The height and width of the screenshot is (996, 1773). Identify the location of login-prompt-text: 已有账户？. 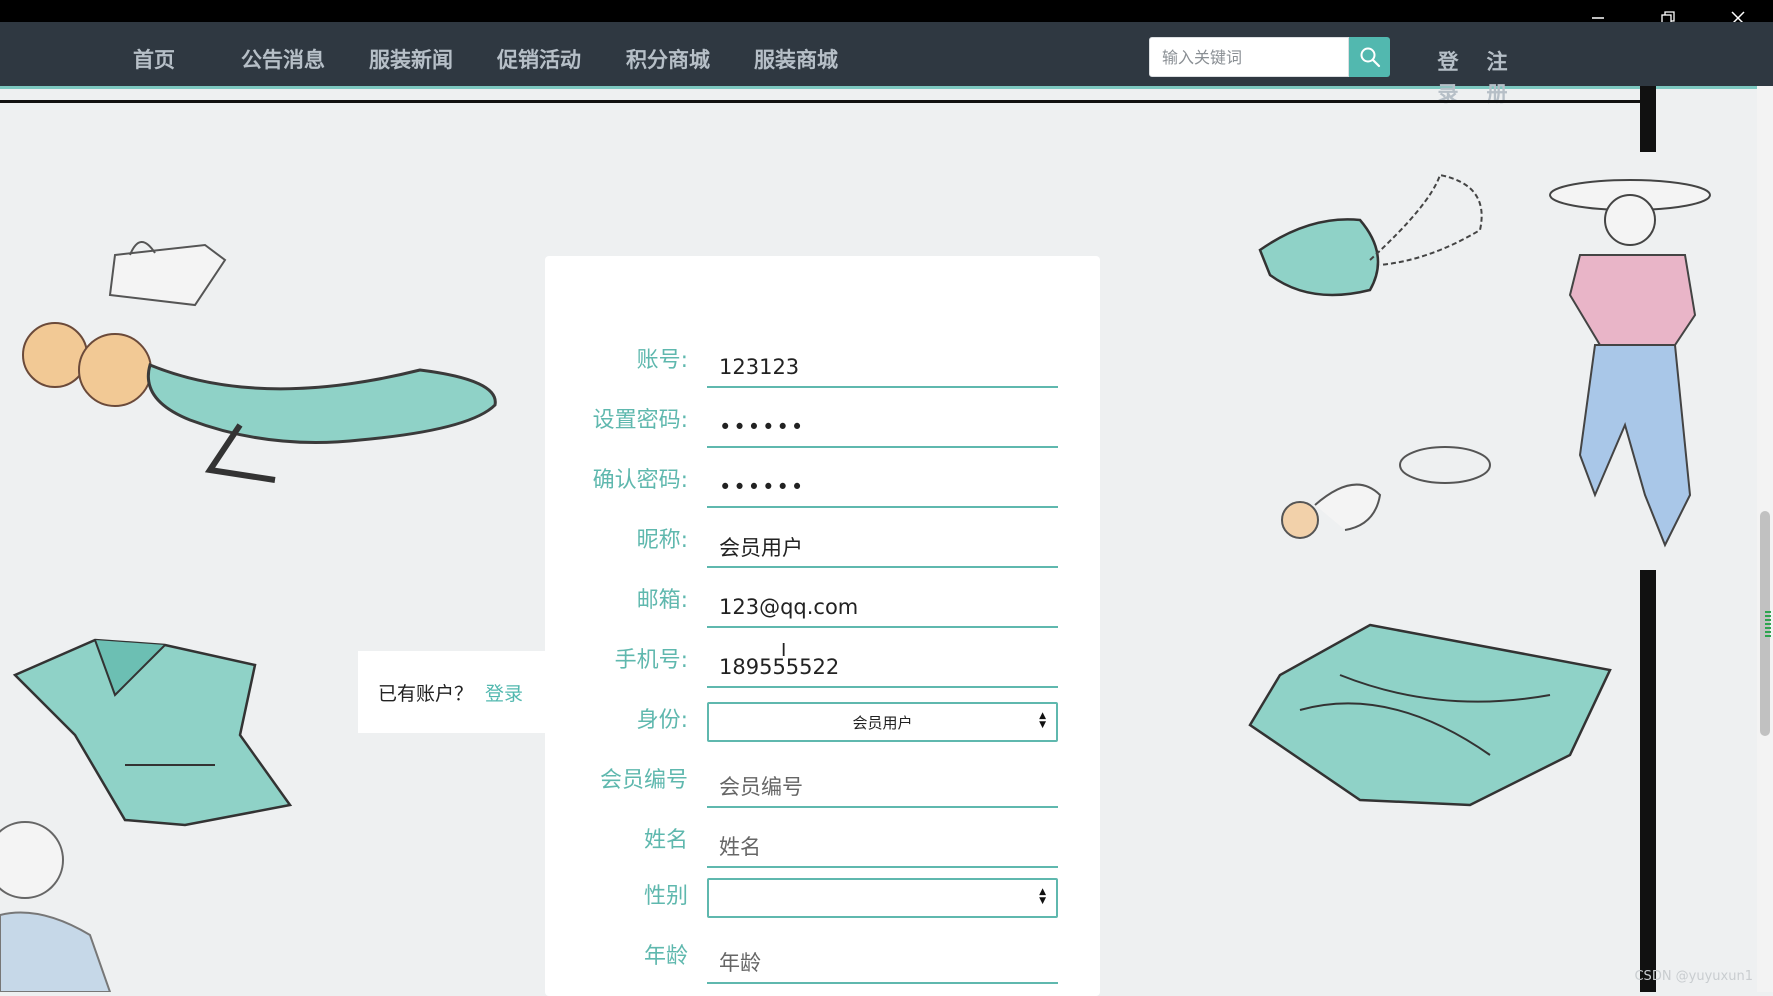
(426, 693).